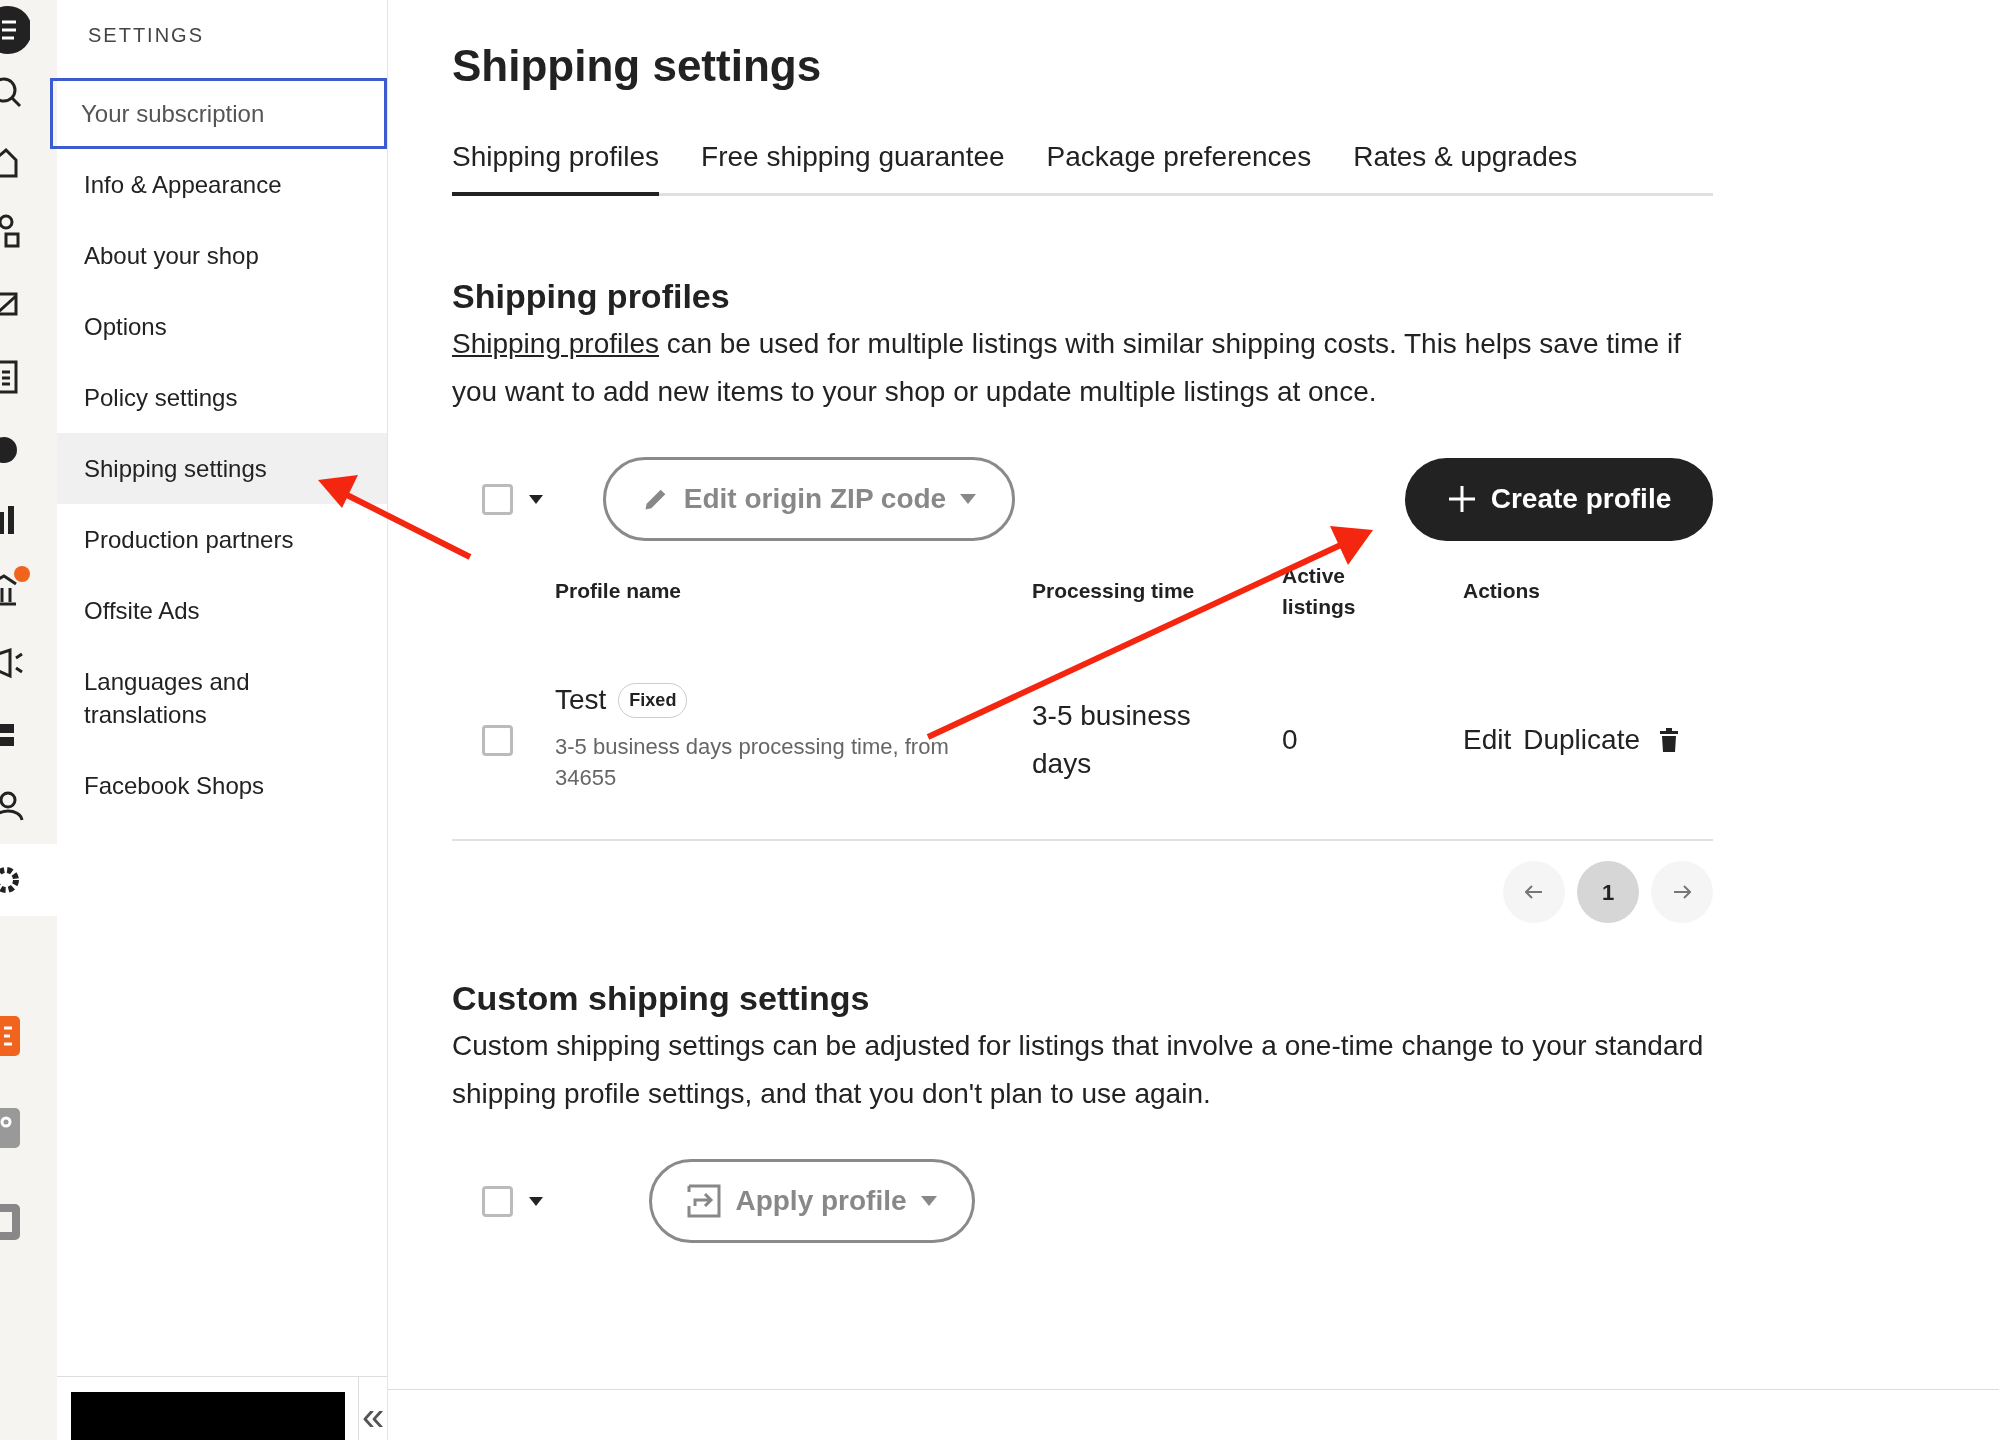 This screenshot has height=1440, width=1999. Describe the element at coordinates (1581, 740) in the screenshot. I see `action-link: Duplicate` at that location.